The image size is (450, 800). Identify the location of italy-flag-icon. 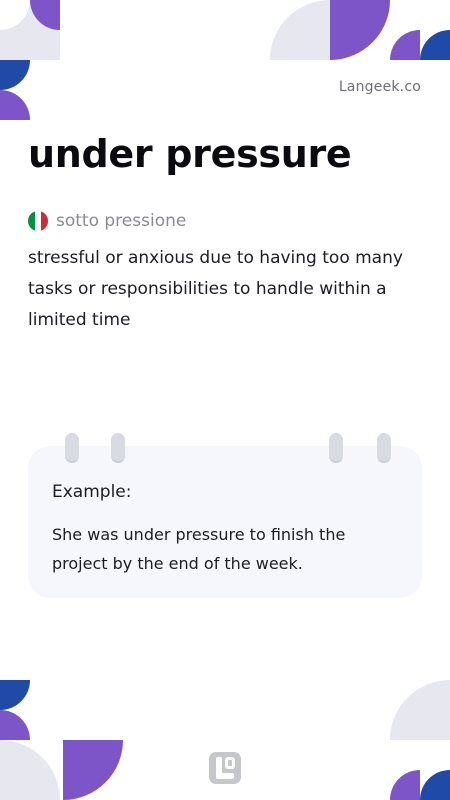
(38, 221).